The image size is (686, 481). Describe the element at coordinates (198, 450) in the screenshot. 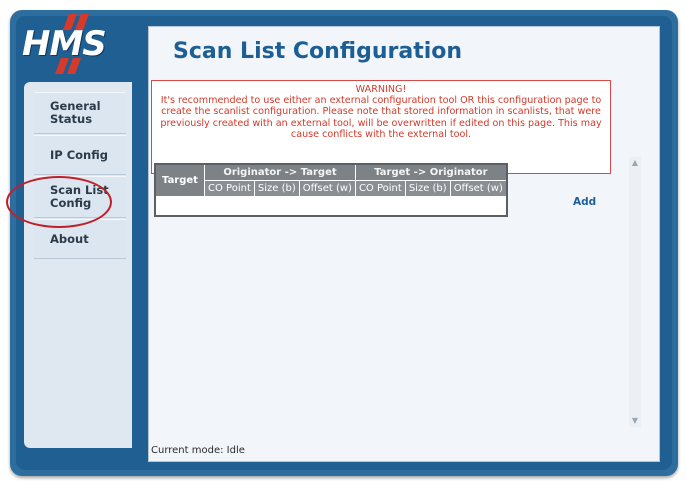

I see `status-current-mode: Current mode: Idle` at that location.